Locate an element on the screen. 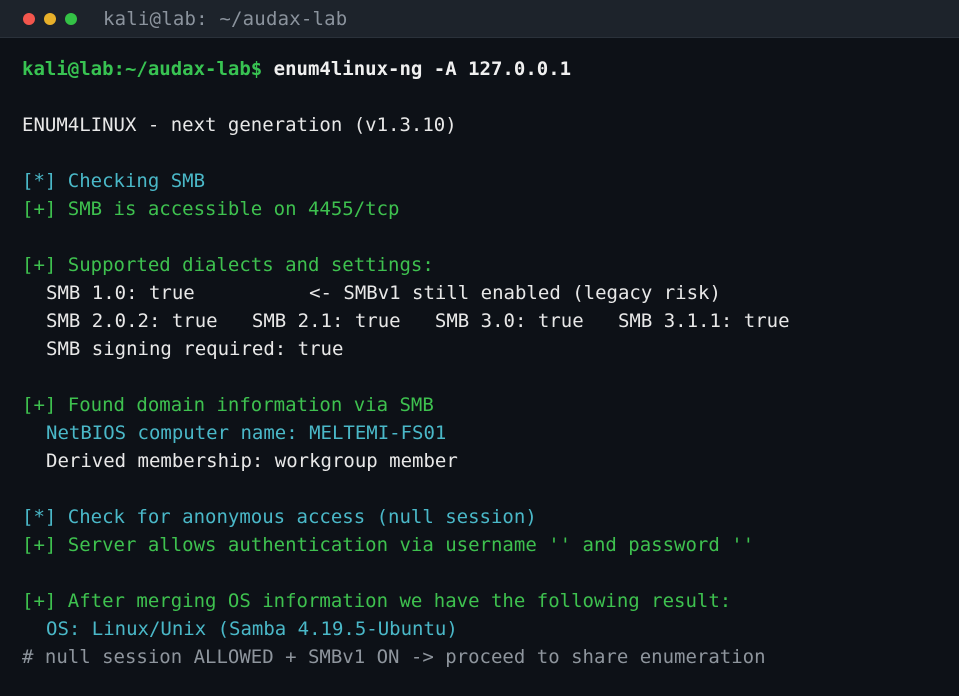 This screenshot has height=696, width=959. title-bar: kali@lab: ~/audax-lab is located at coordinates (479, 19).